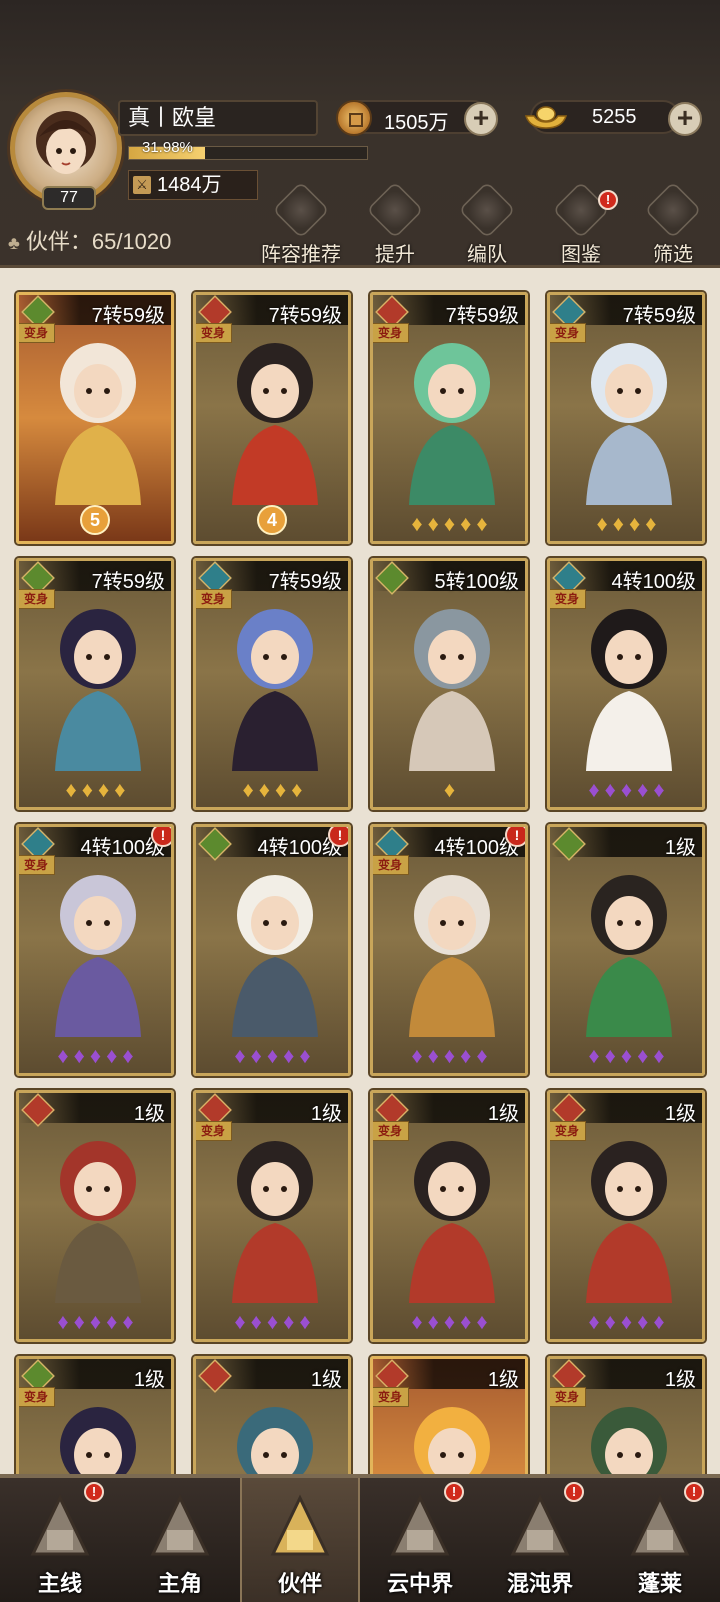  What do you see at coordinates (626, 524) in the screenshot?
I see `star-rating: ♦ ♦ ♦ ♦` at bounding box center [626, 524].